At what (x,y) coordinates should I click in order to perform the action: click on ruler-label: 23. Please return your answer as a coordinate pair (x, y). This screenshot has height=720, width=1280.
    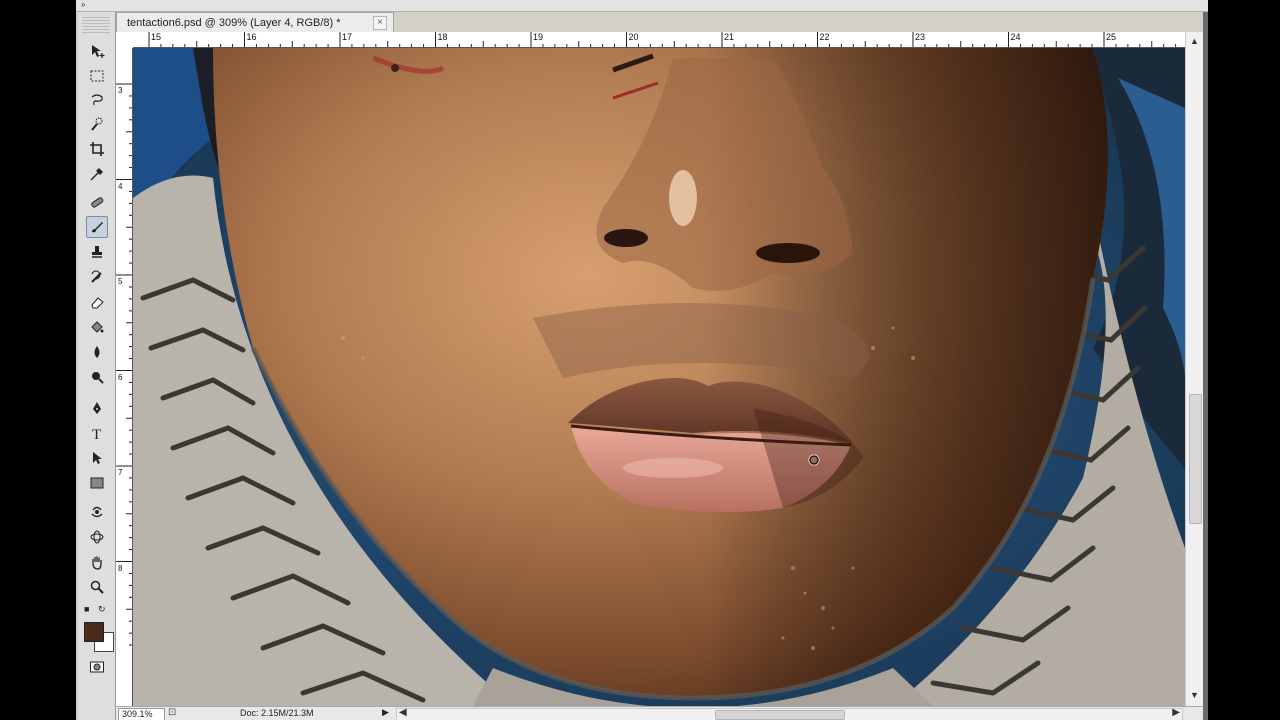
    Looking at the image, I should click on (920, 37).